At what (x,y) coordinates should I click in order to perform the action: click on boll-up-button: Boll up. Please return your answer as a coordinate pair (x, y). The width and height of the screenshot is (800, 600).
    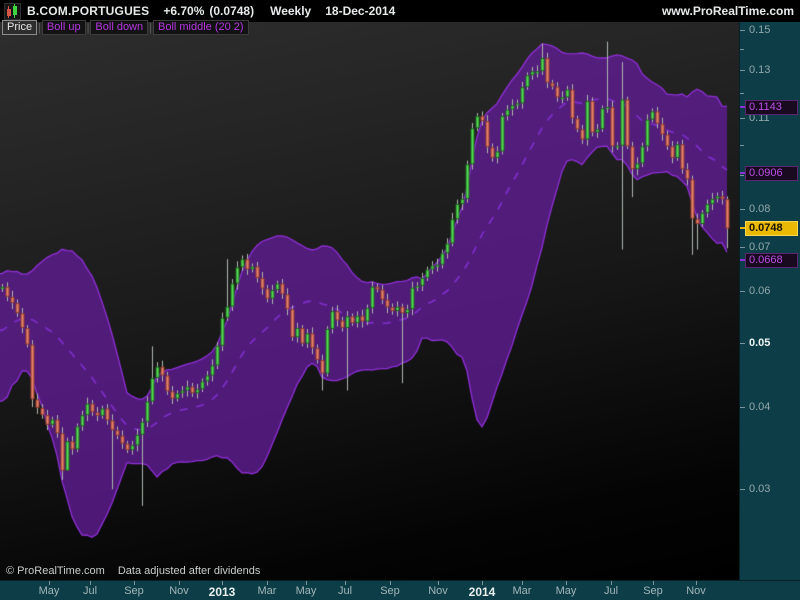
    Looking at the image, I should click on (63, 27).